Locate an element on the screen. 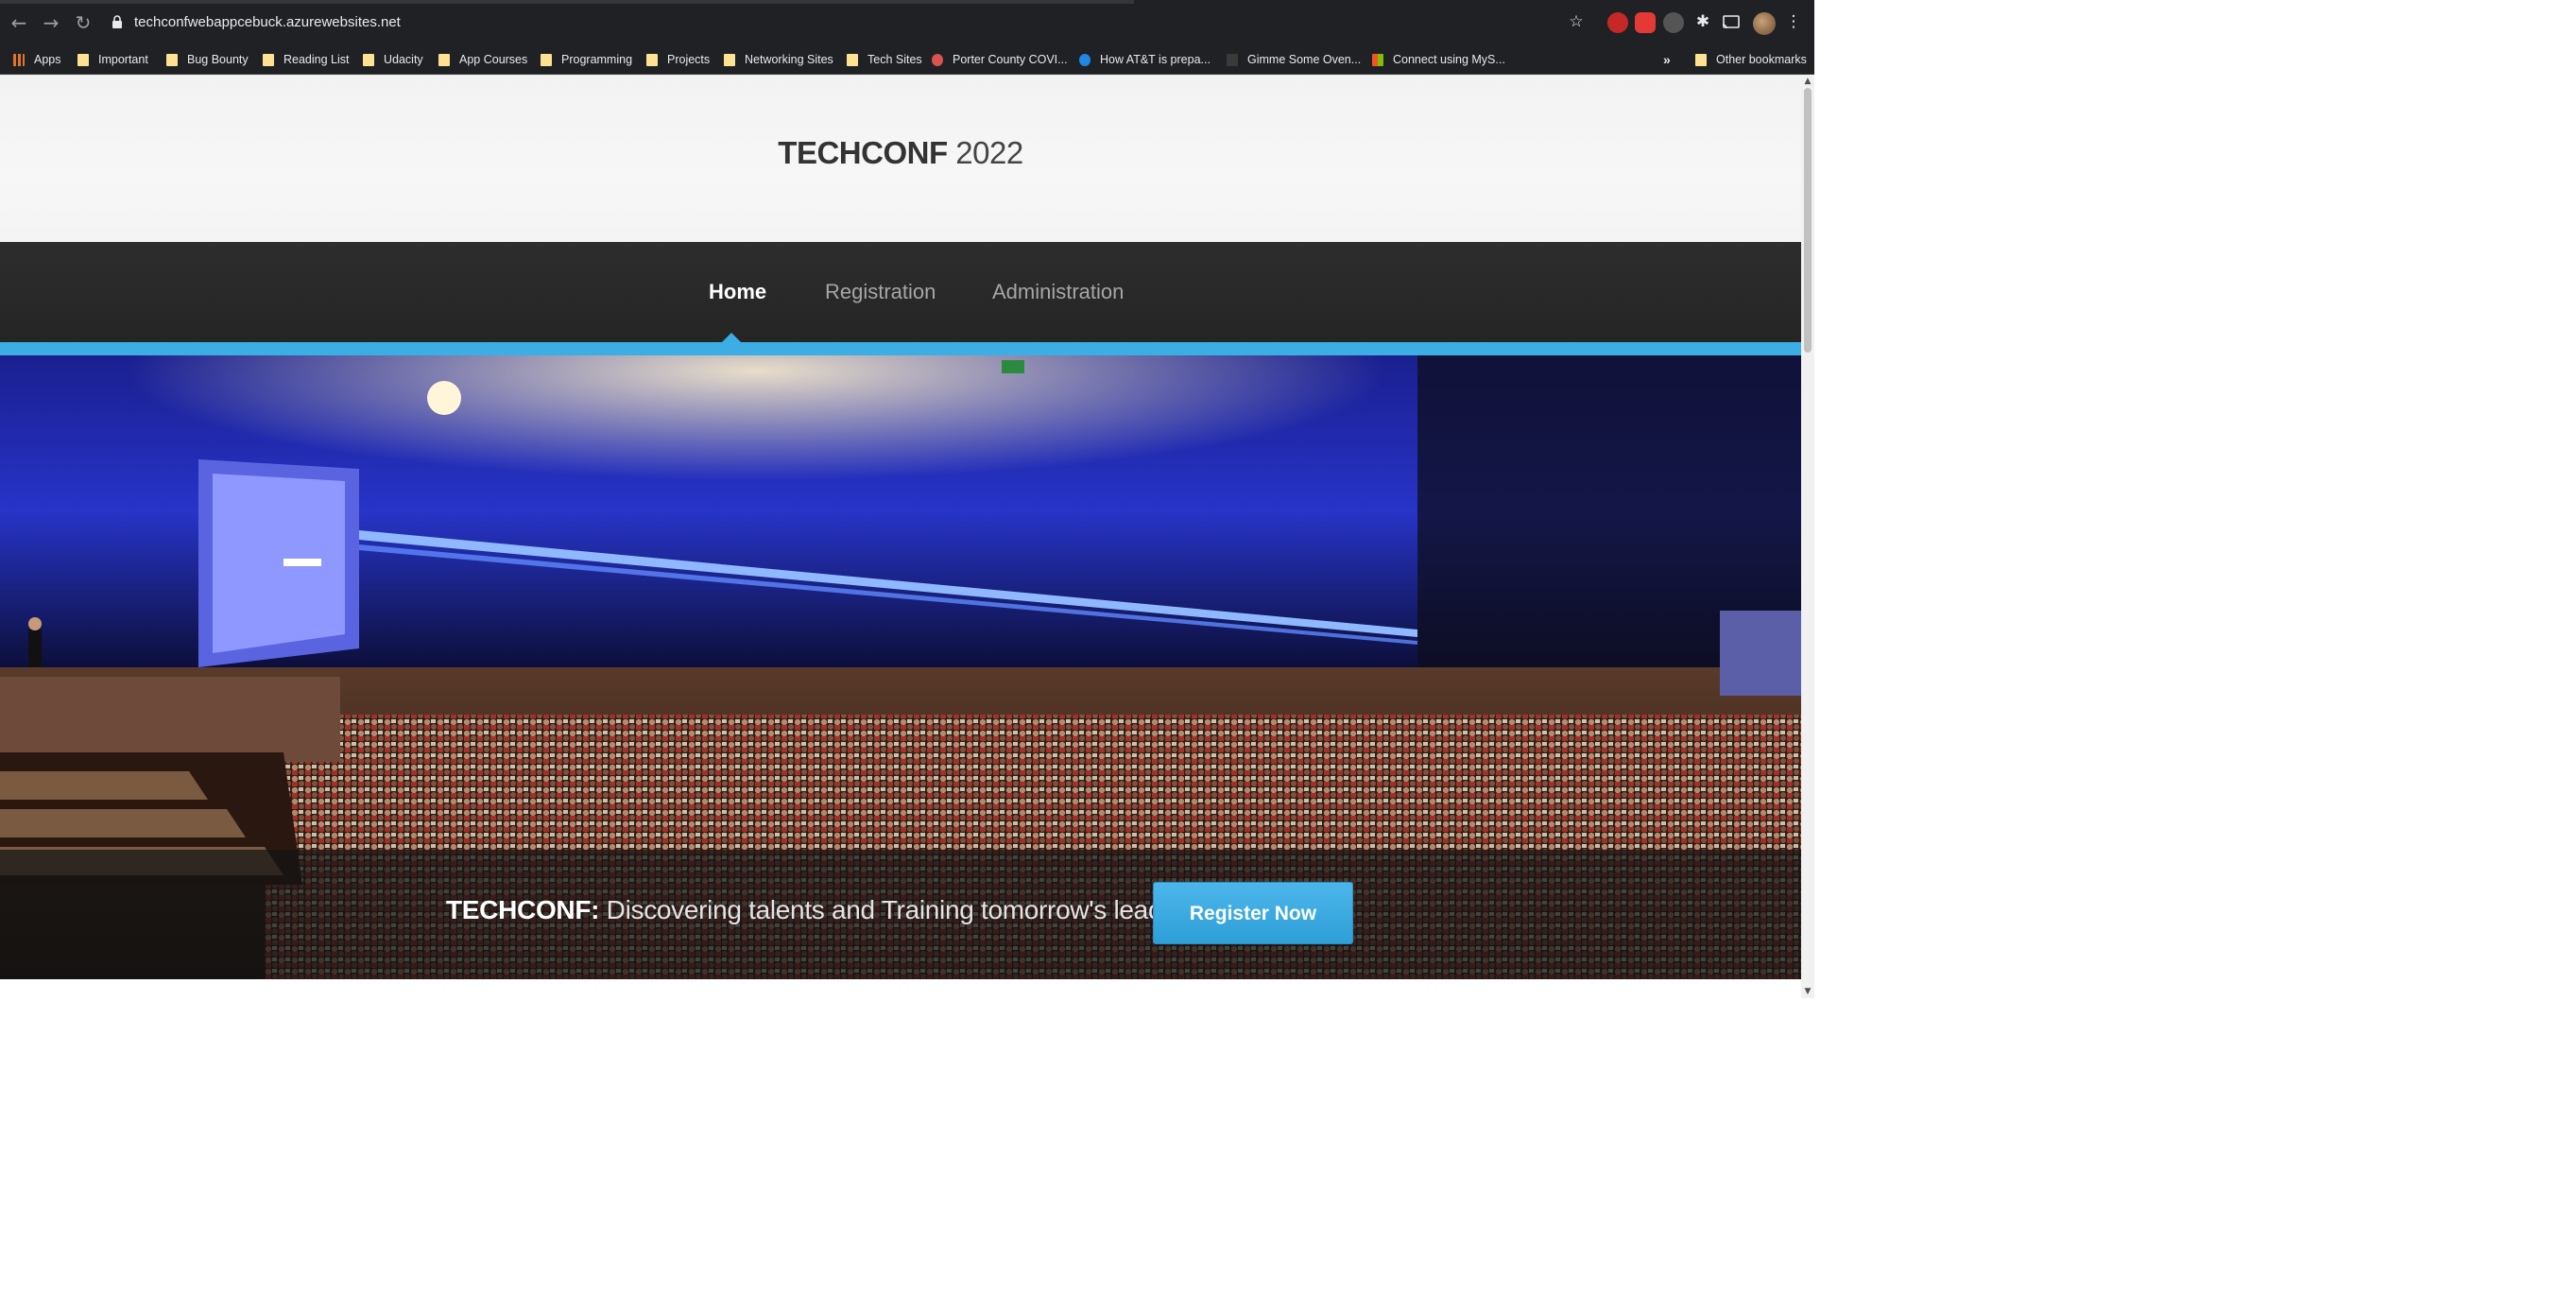 The image size is (2576, 1294). main-nav: Home Registration Administration is located at coordinates (900, 292).